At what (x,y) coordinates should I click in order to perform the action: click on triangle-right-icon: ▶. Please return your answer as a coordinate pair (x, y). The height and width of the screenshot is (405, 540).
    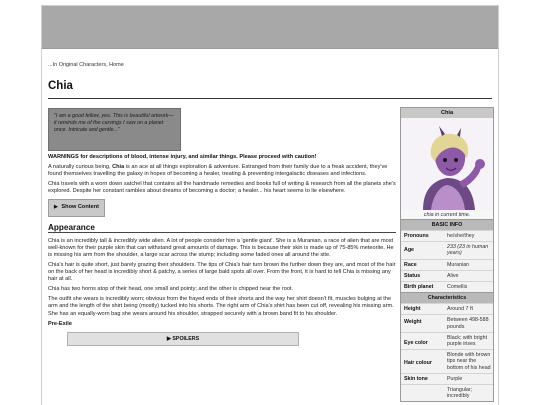
    Looking at the image, I should click on (56, 207).